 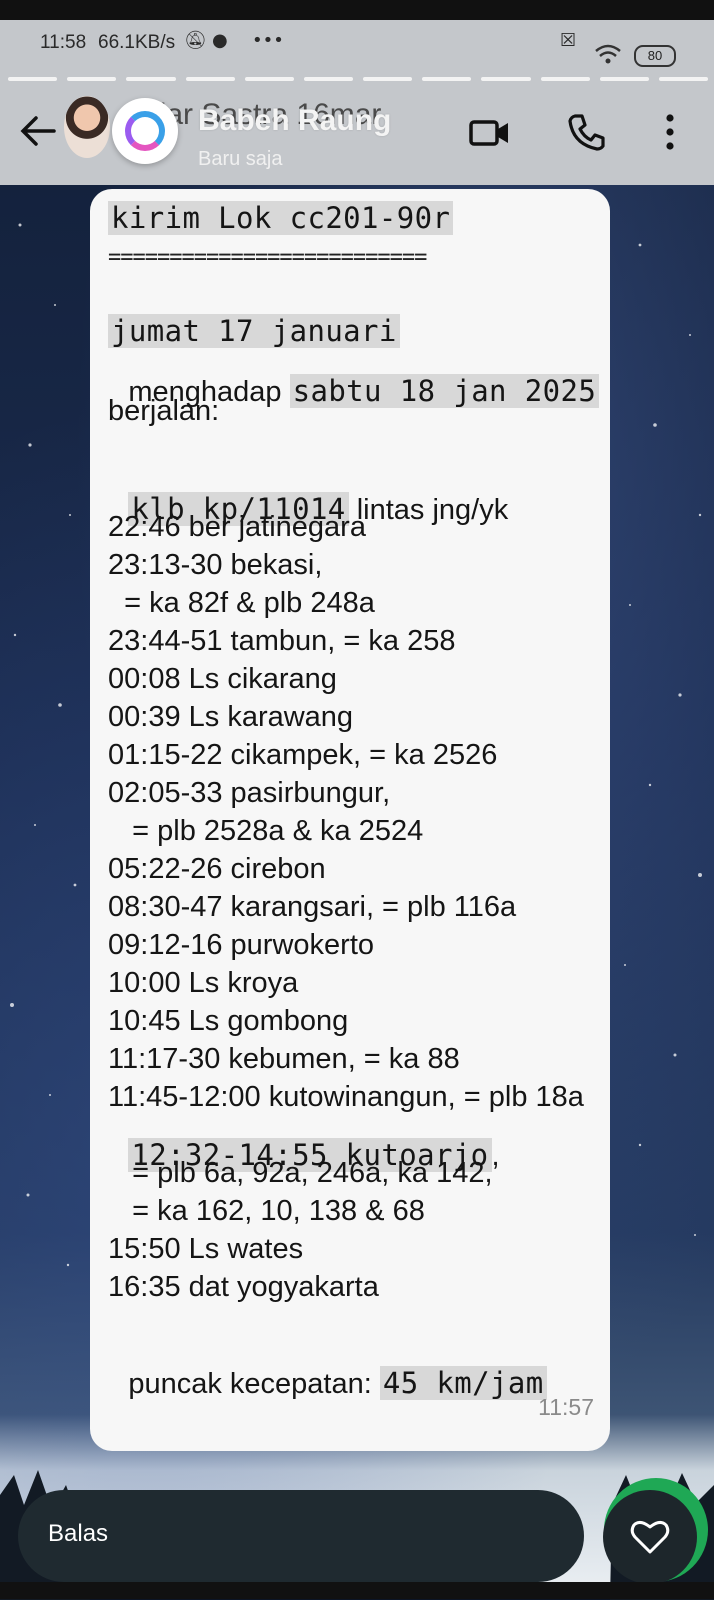 I want to click on message-text: puncak kecepatan:, so click(x=254, y=1384).